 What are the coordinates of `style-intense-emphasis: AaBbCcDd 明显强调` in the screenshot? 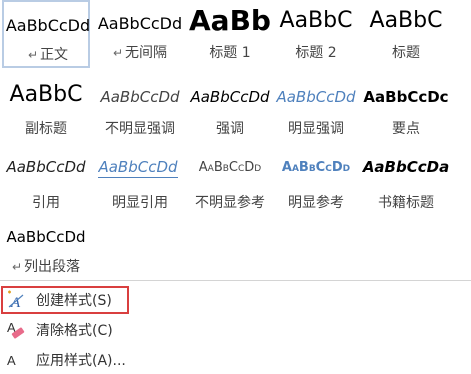 It's located at (316, 110).